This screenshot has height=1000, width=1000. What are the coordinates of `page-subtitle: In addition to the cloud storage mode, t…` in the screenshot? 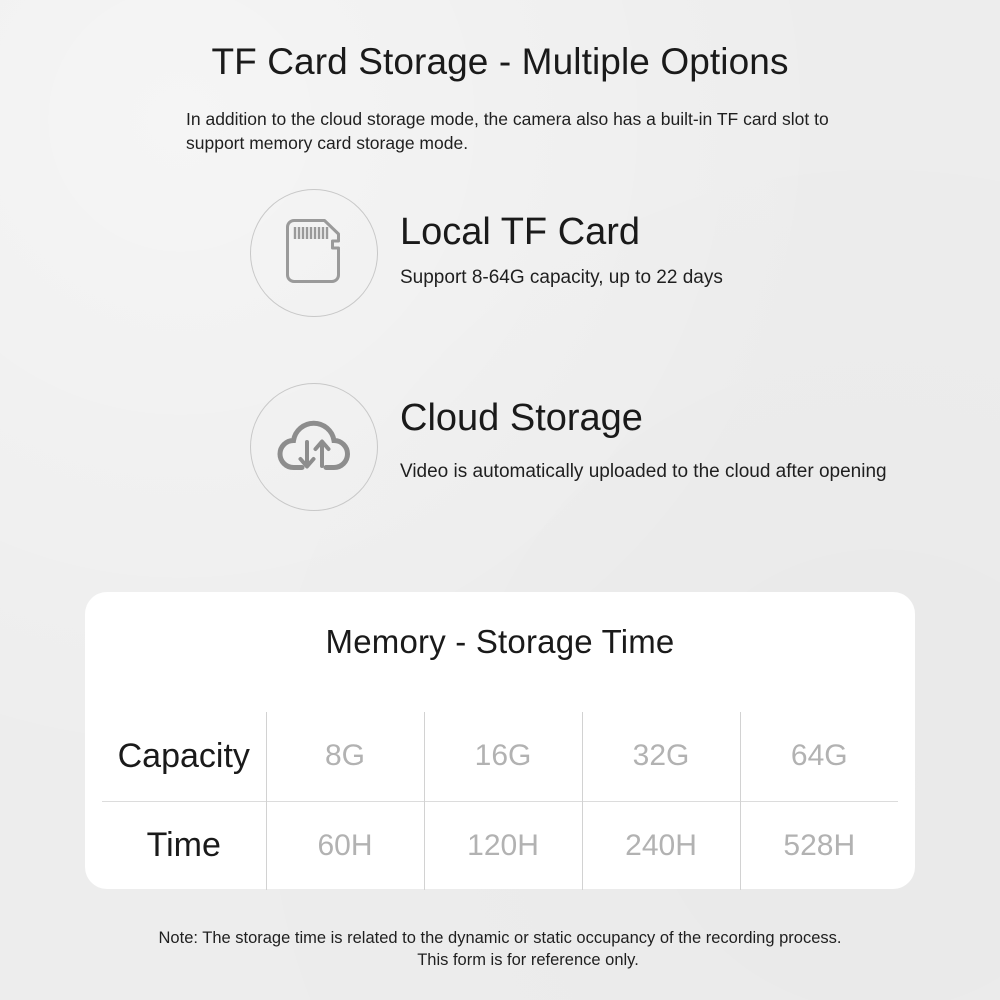 It's located at (507, 131).